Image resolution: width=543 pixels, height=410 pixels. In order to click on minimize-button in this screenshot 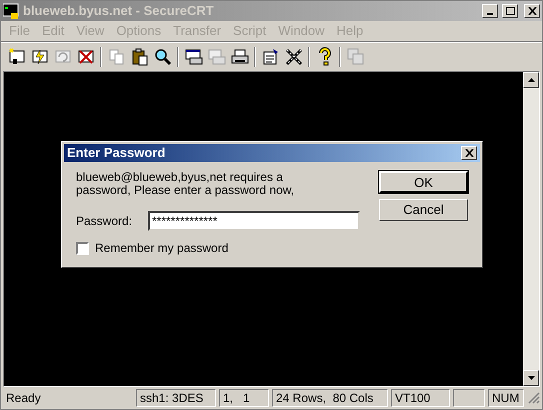, I will do `click(490, 11)`.